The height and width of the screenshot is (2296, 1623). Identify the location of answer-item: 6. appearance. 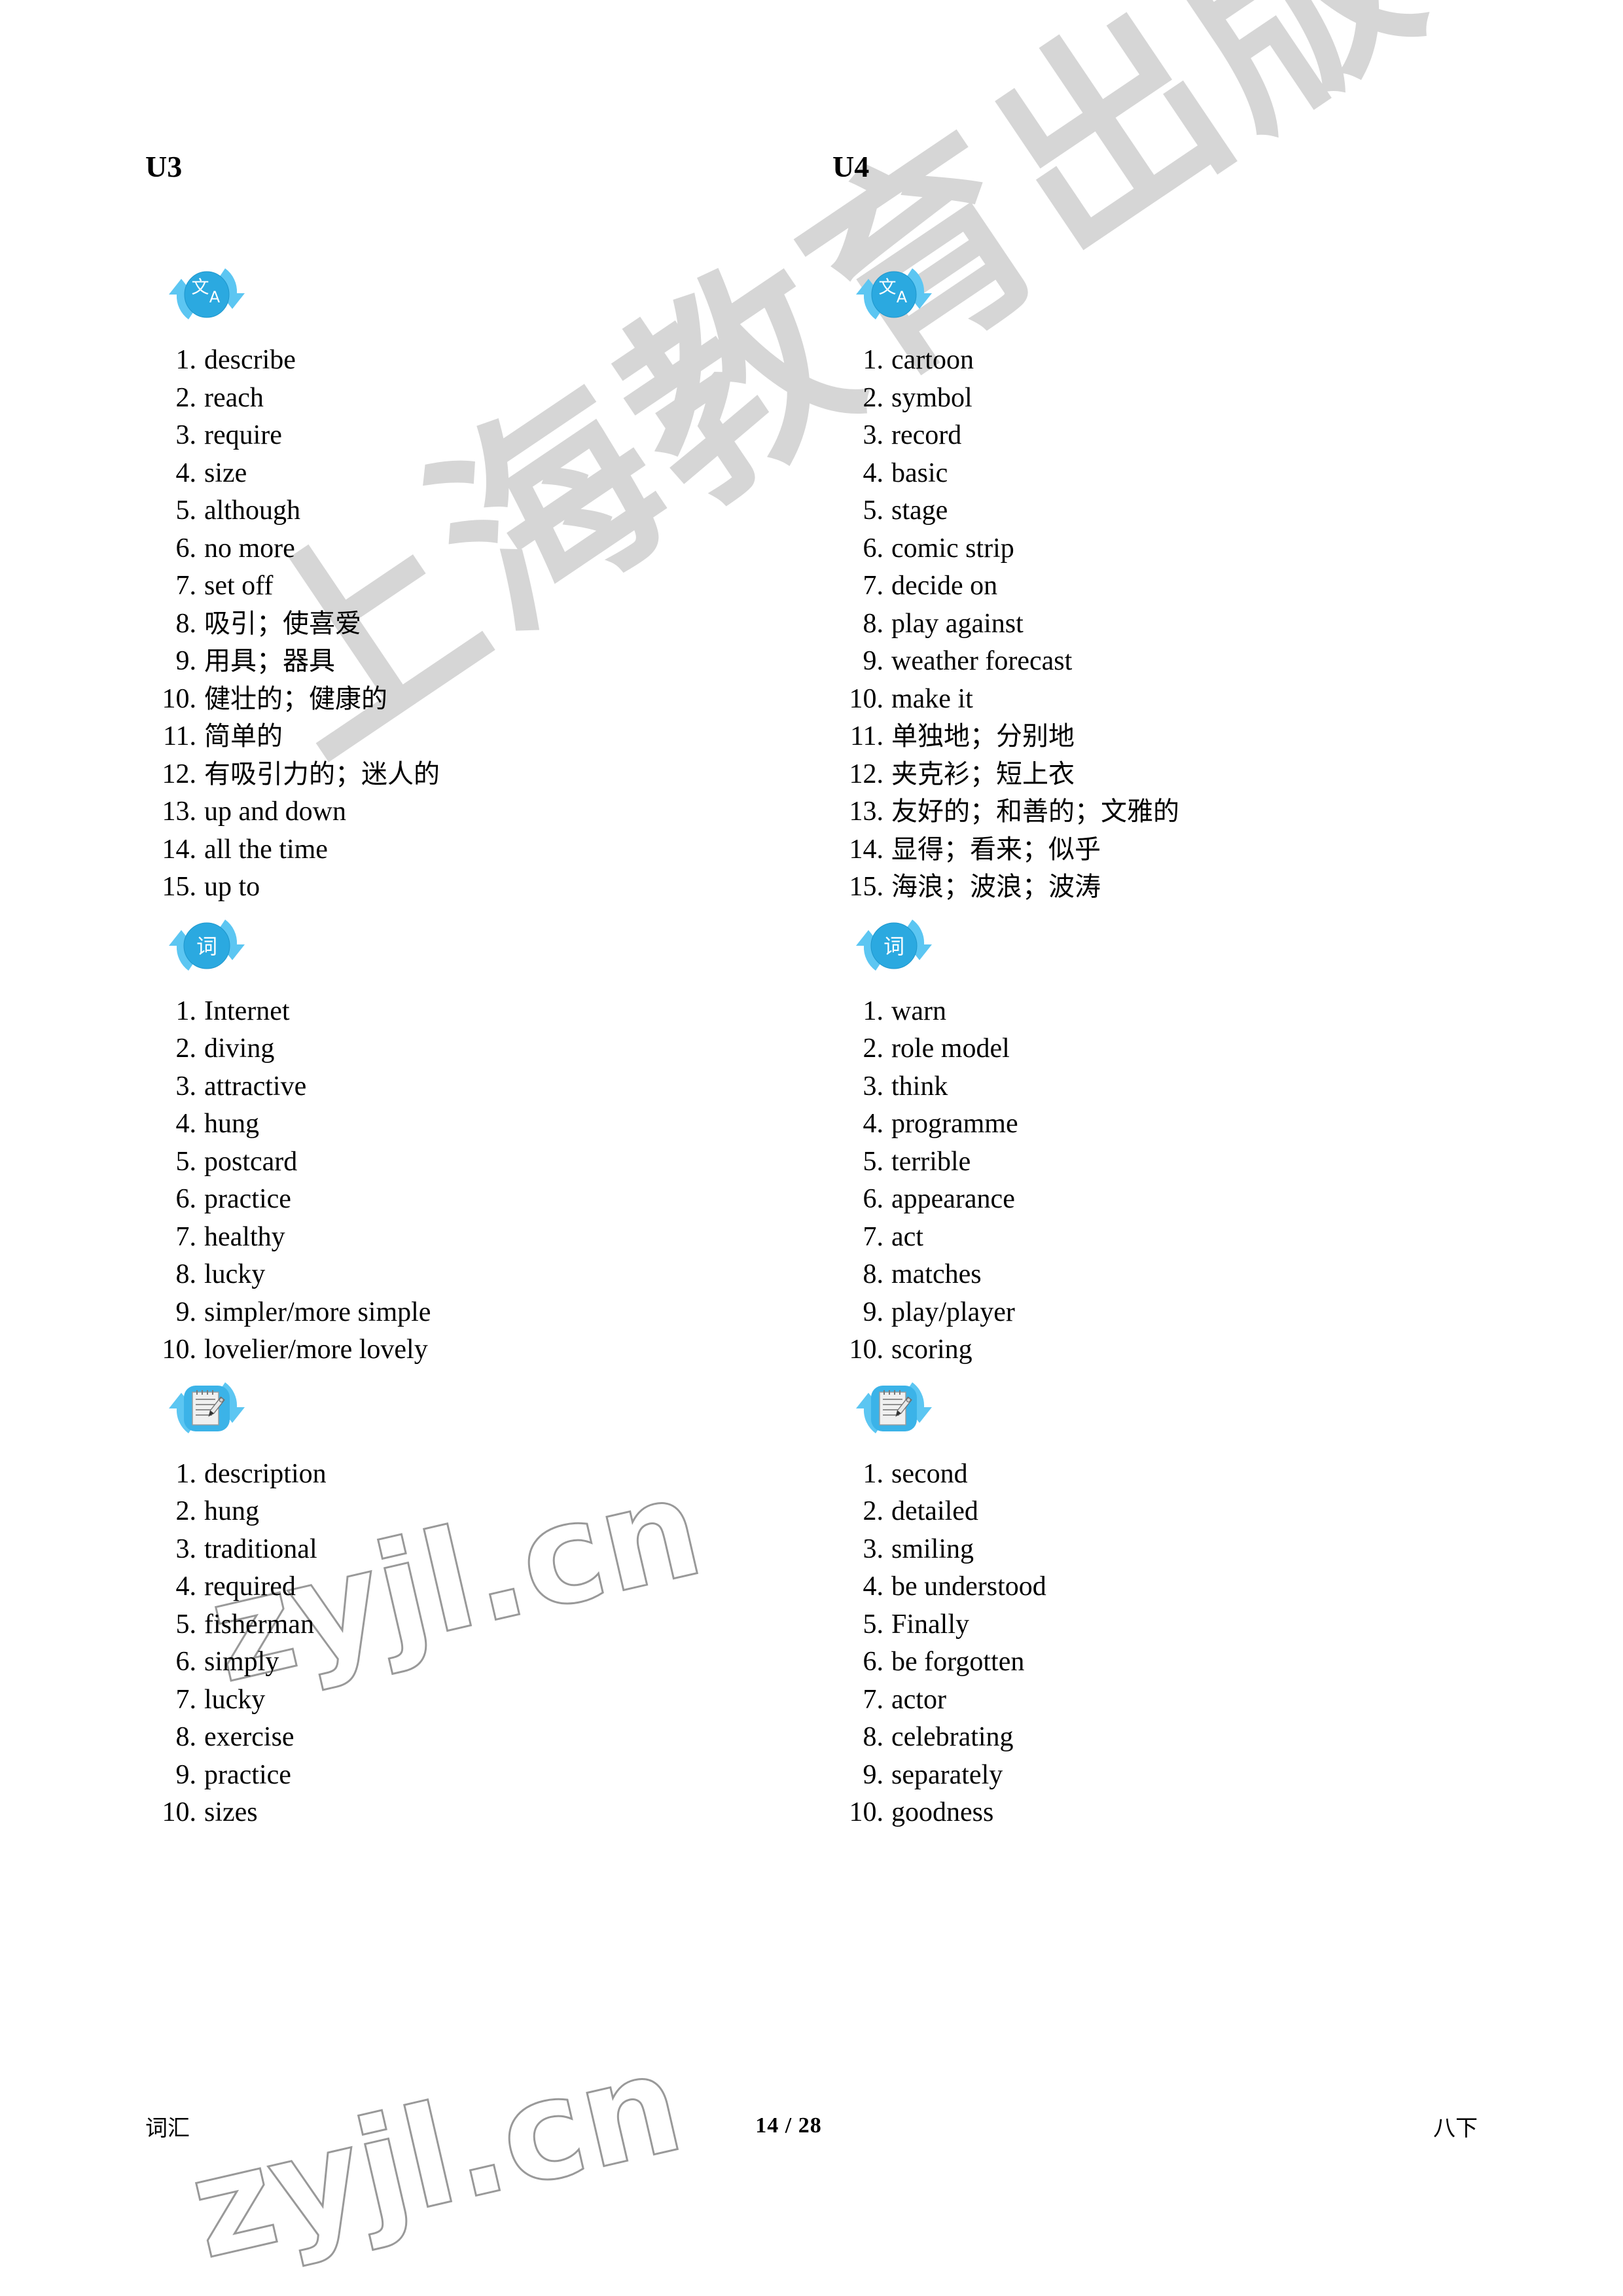
(1172, 1200).